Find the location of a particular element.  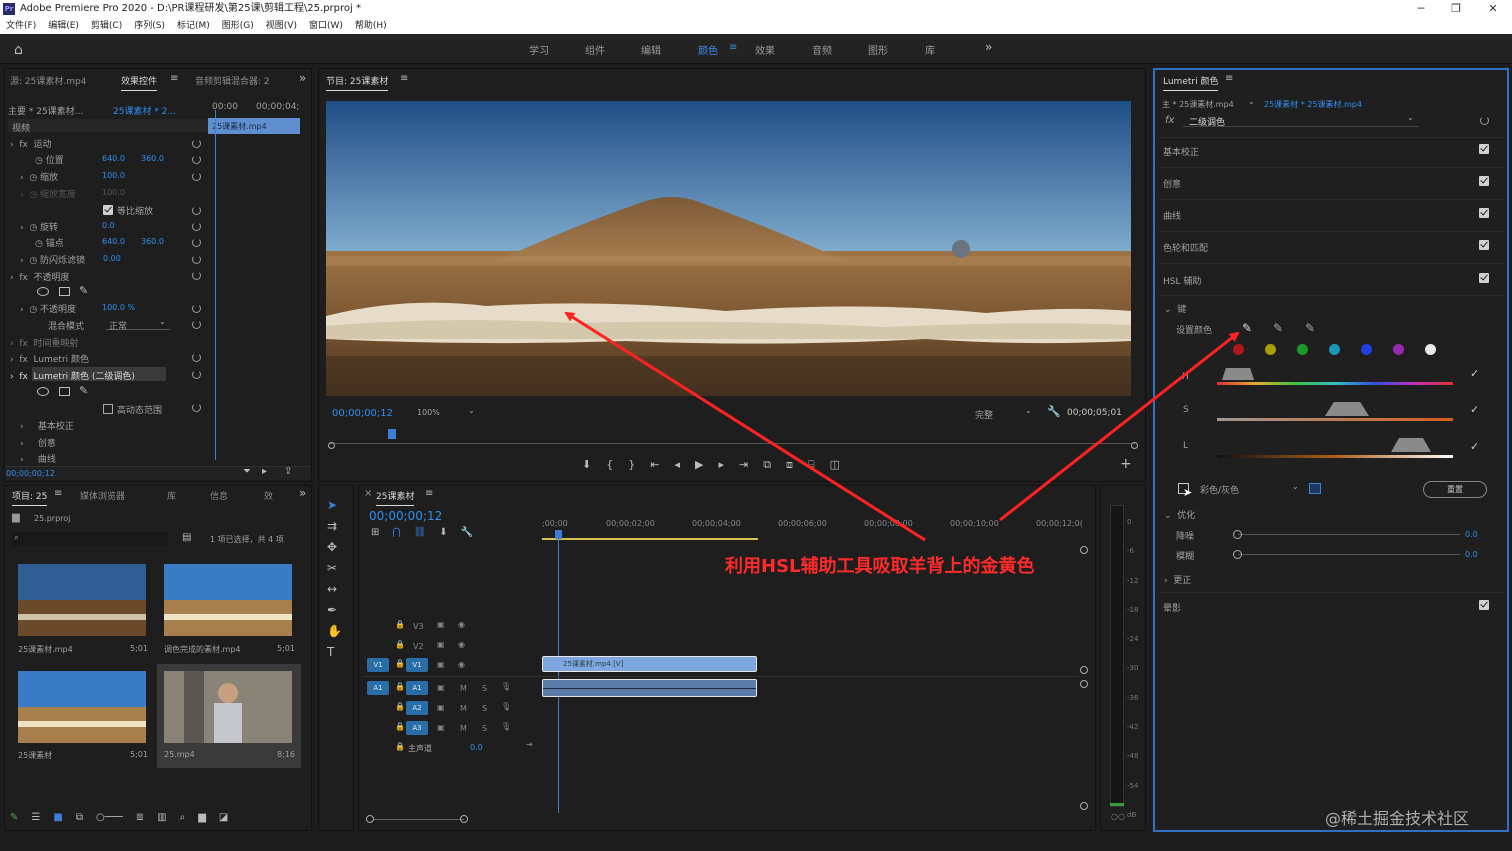

annotation-text: 利用HSL辅助工具吸取羊背上的金黄色 is located at coordinates (880, 566).